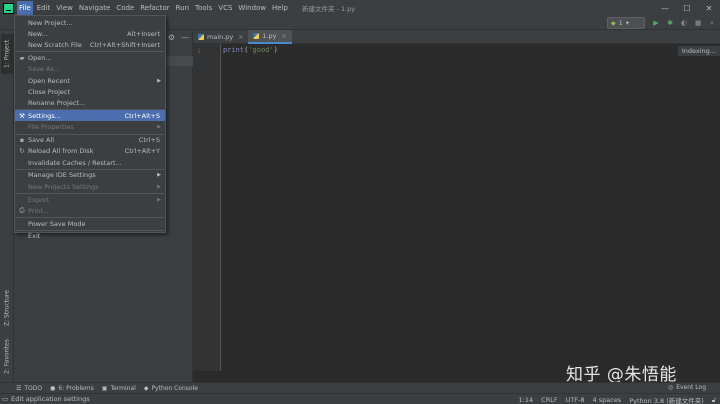 The height and width of the screenshot is (404, 720). I want to click on code-paren-close: ), so click(275, 50).